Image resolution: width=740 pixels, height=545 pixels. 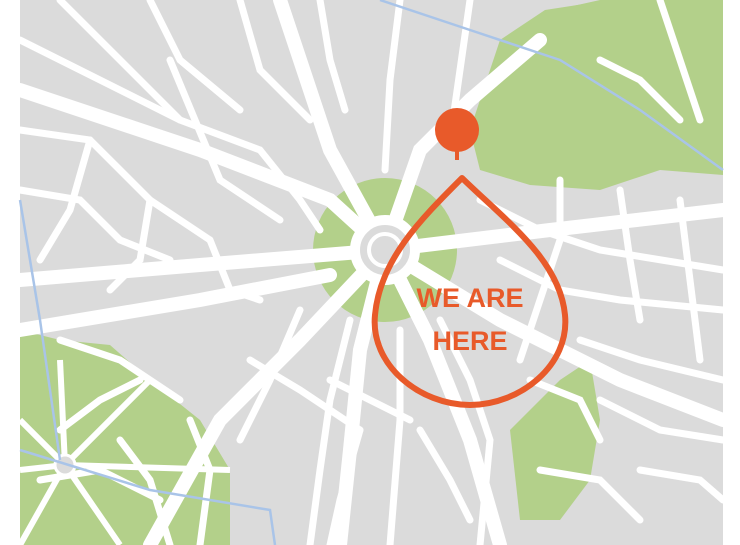 What do you see at coordinates (469, 341) in the screenshot?
I see `callout-label-line2: HERE` at bounding box center [469, 341].